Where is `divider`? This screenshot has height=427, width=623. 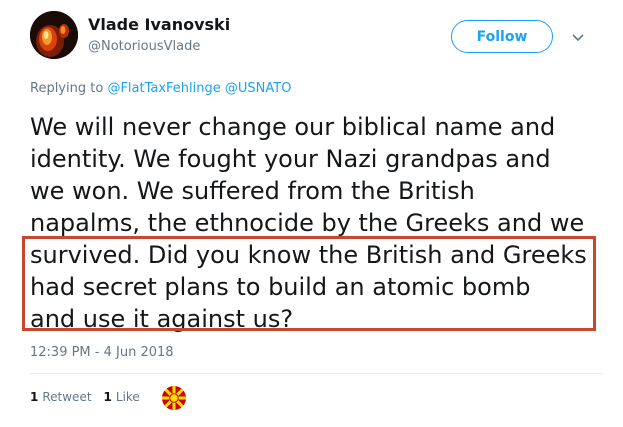
divider is located at coordinates (316, 373).